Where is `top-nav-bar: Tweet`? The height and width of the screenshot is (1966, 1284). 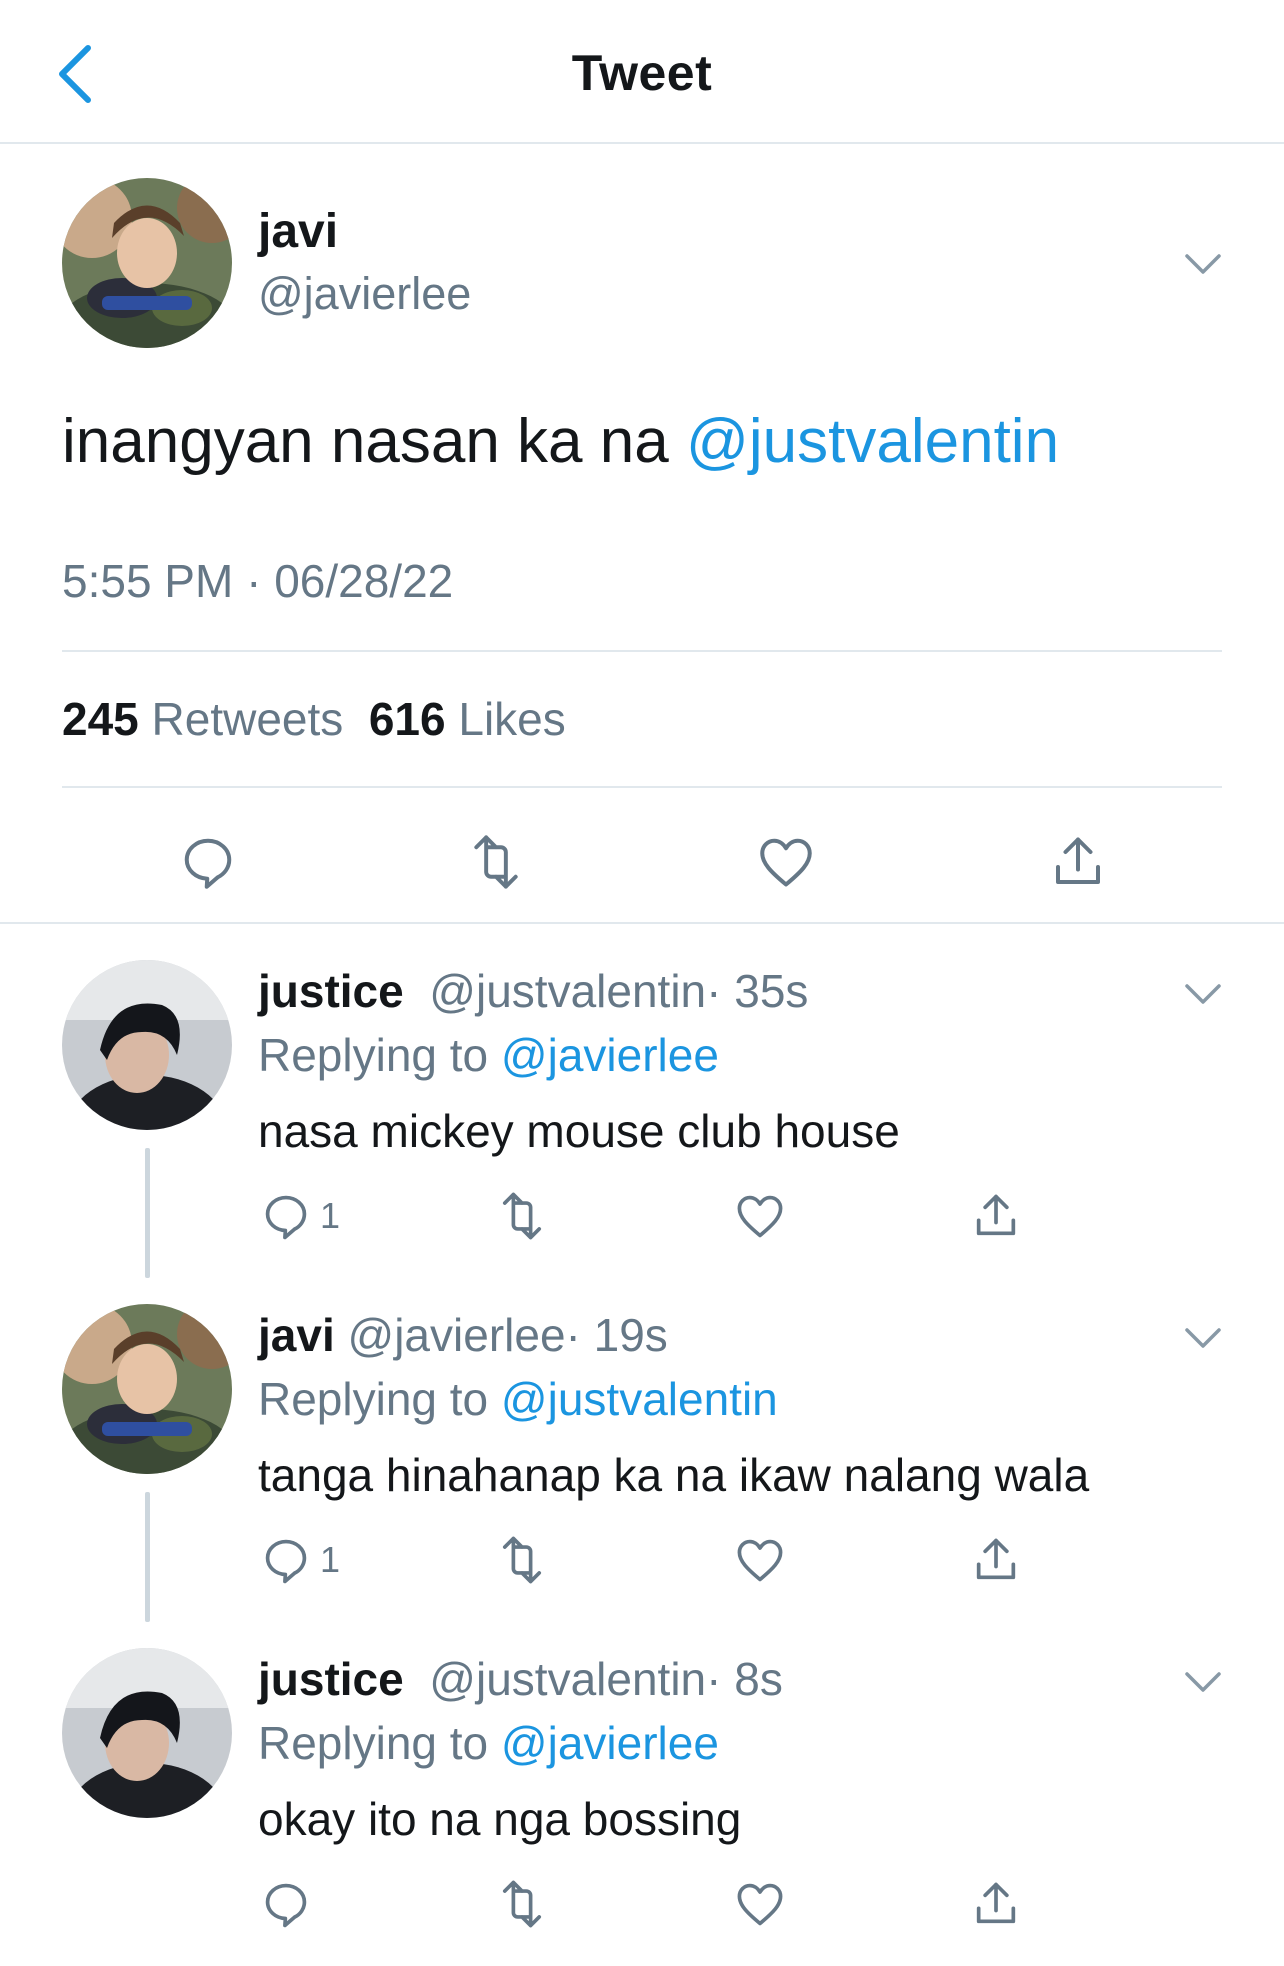
top-nav-bar: Tweet is located at coordinates (642, 72).